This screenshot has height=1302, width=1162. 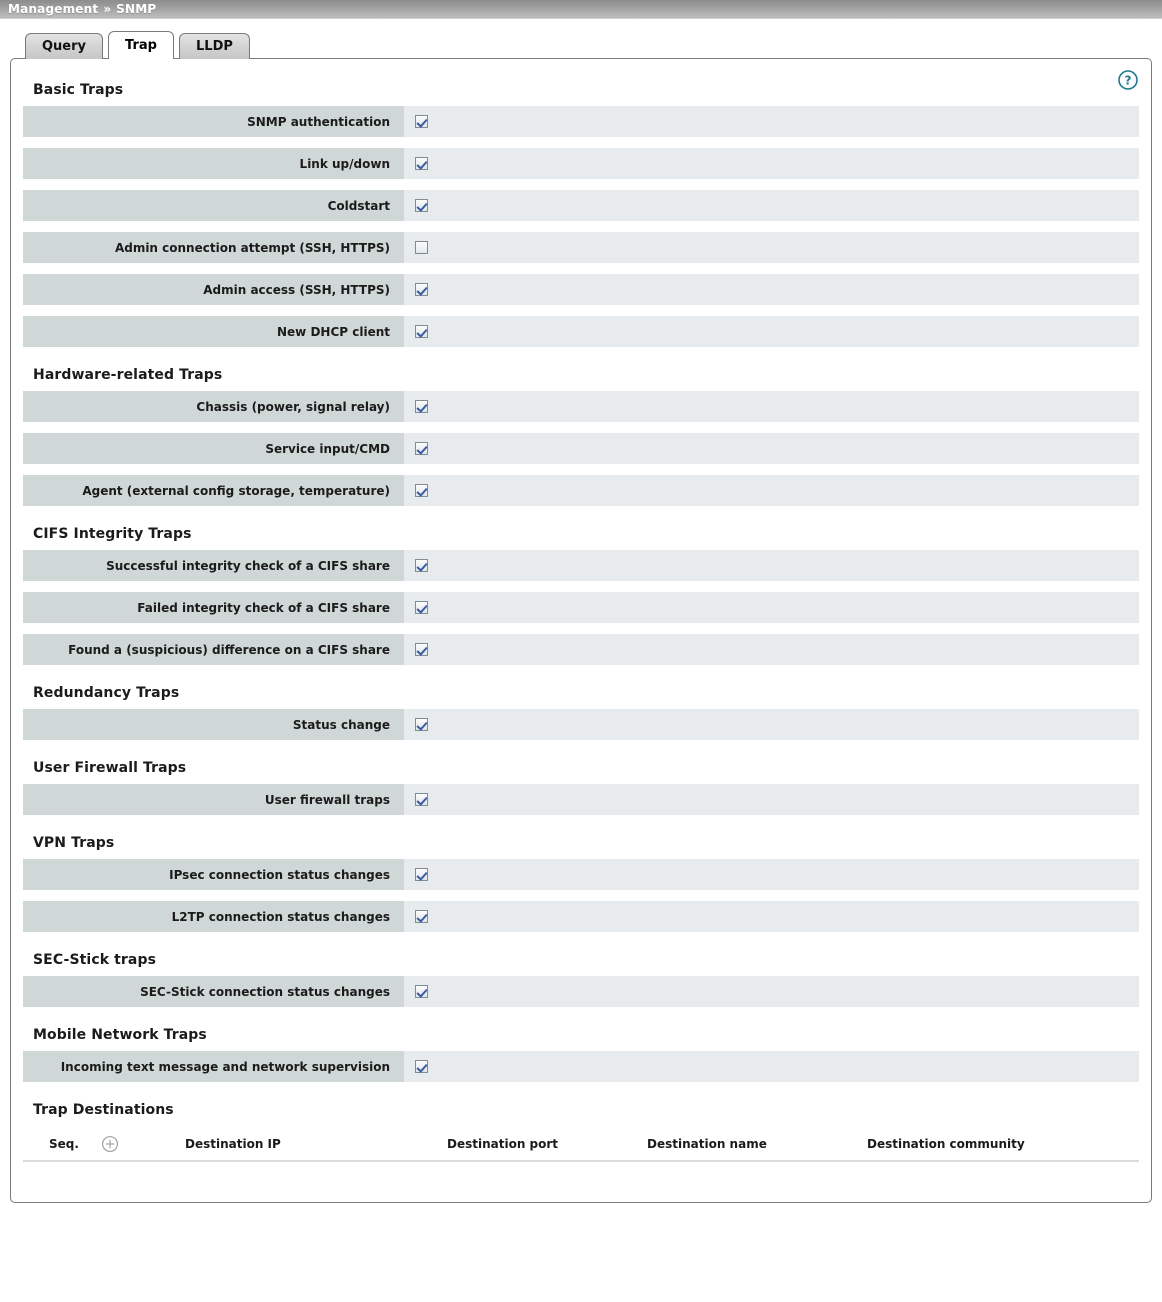 What do you see at coordinates (581, 45) in the screenshot?
I see `tab-strip: Query Trap LLDP` at bounding box center [581, 45].